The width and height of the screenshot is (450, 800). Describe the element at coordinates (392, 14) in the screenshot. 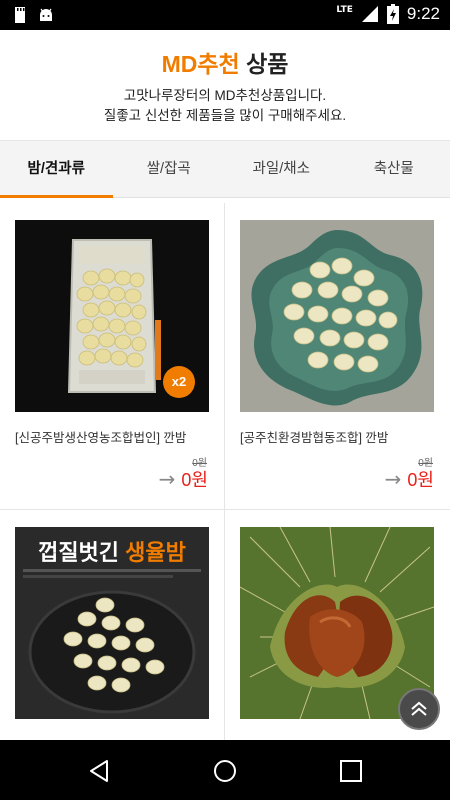

I see `battery-icon` at that location.